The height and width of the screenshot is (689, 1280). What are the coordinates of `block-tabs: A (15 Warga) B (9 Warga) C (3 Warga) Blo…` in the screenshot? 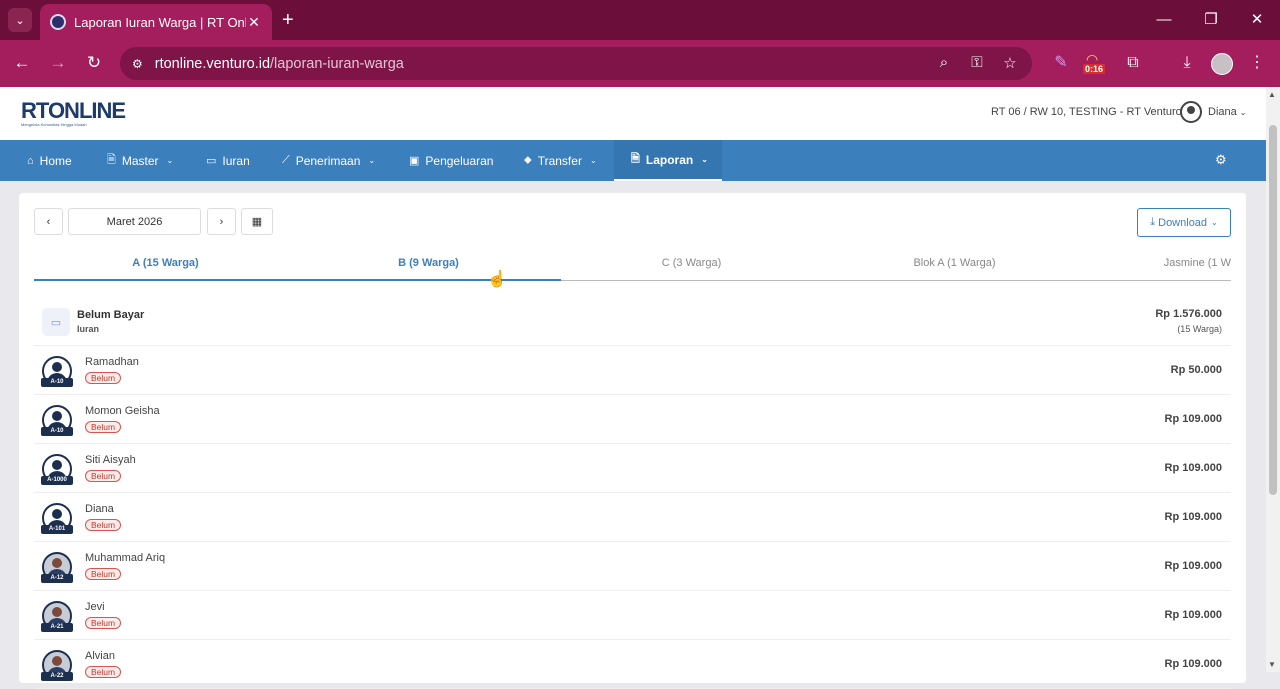 It's located at (632, 265).